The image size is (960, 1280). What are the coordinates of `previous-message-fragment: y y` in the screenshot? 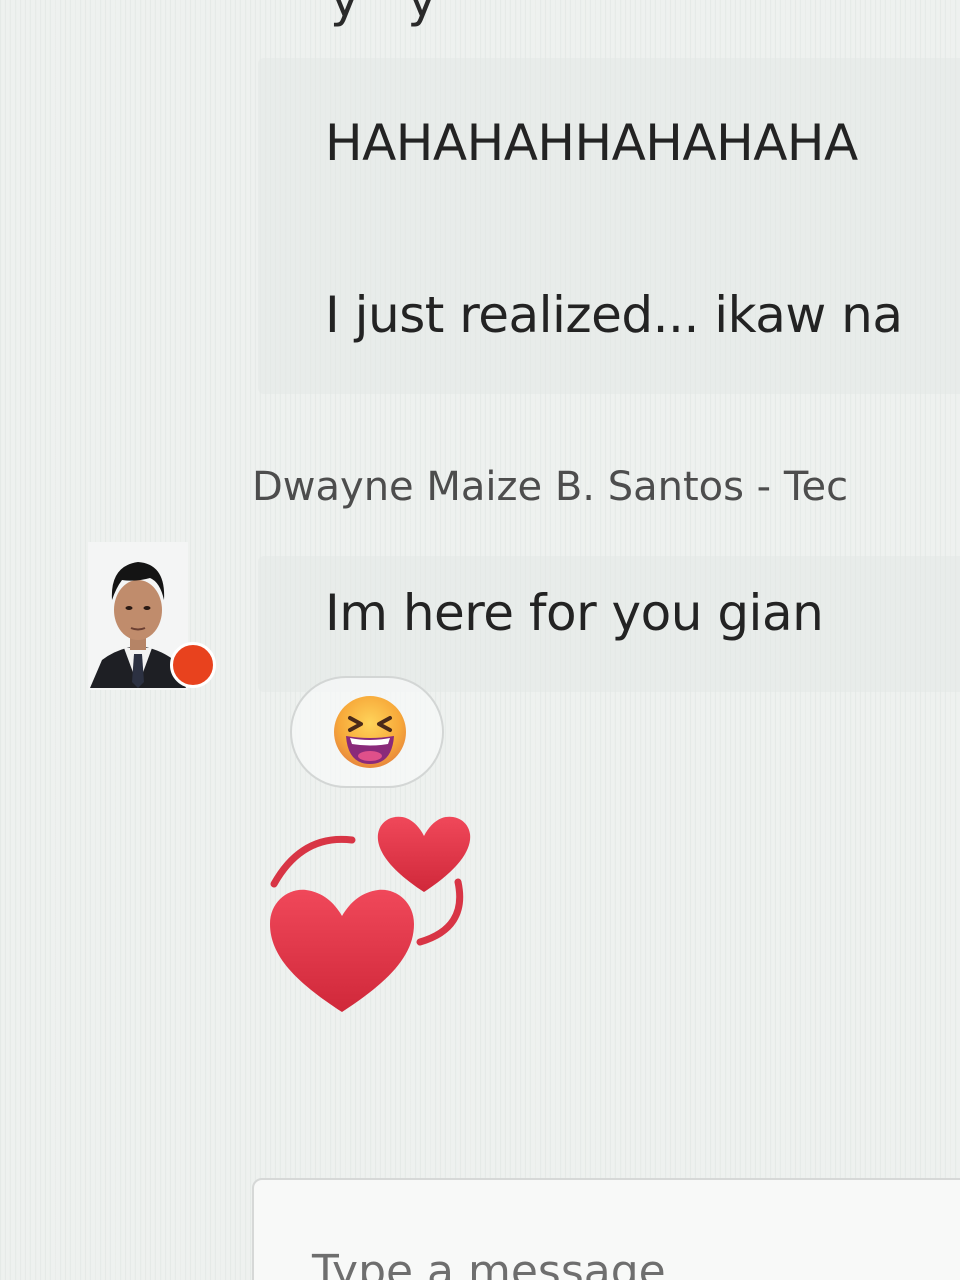 It's located at (383, 14).